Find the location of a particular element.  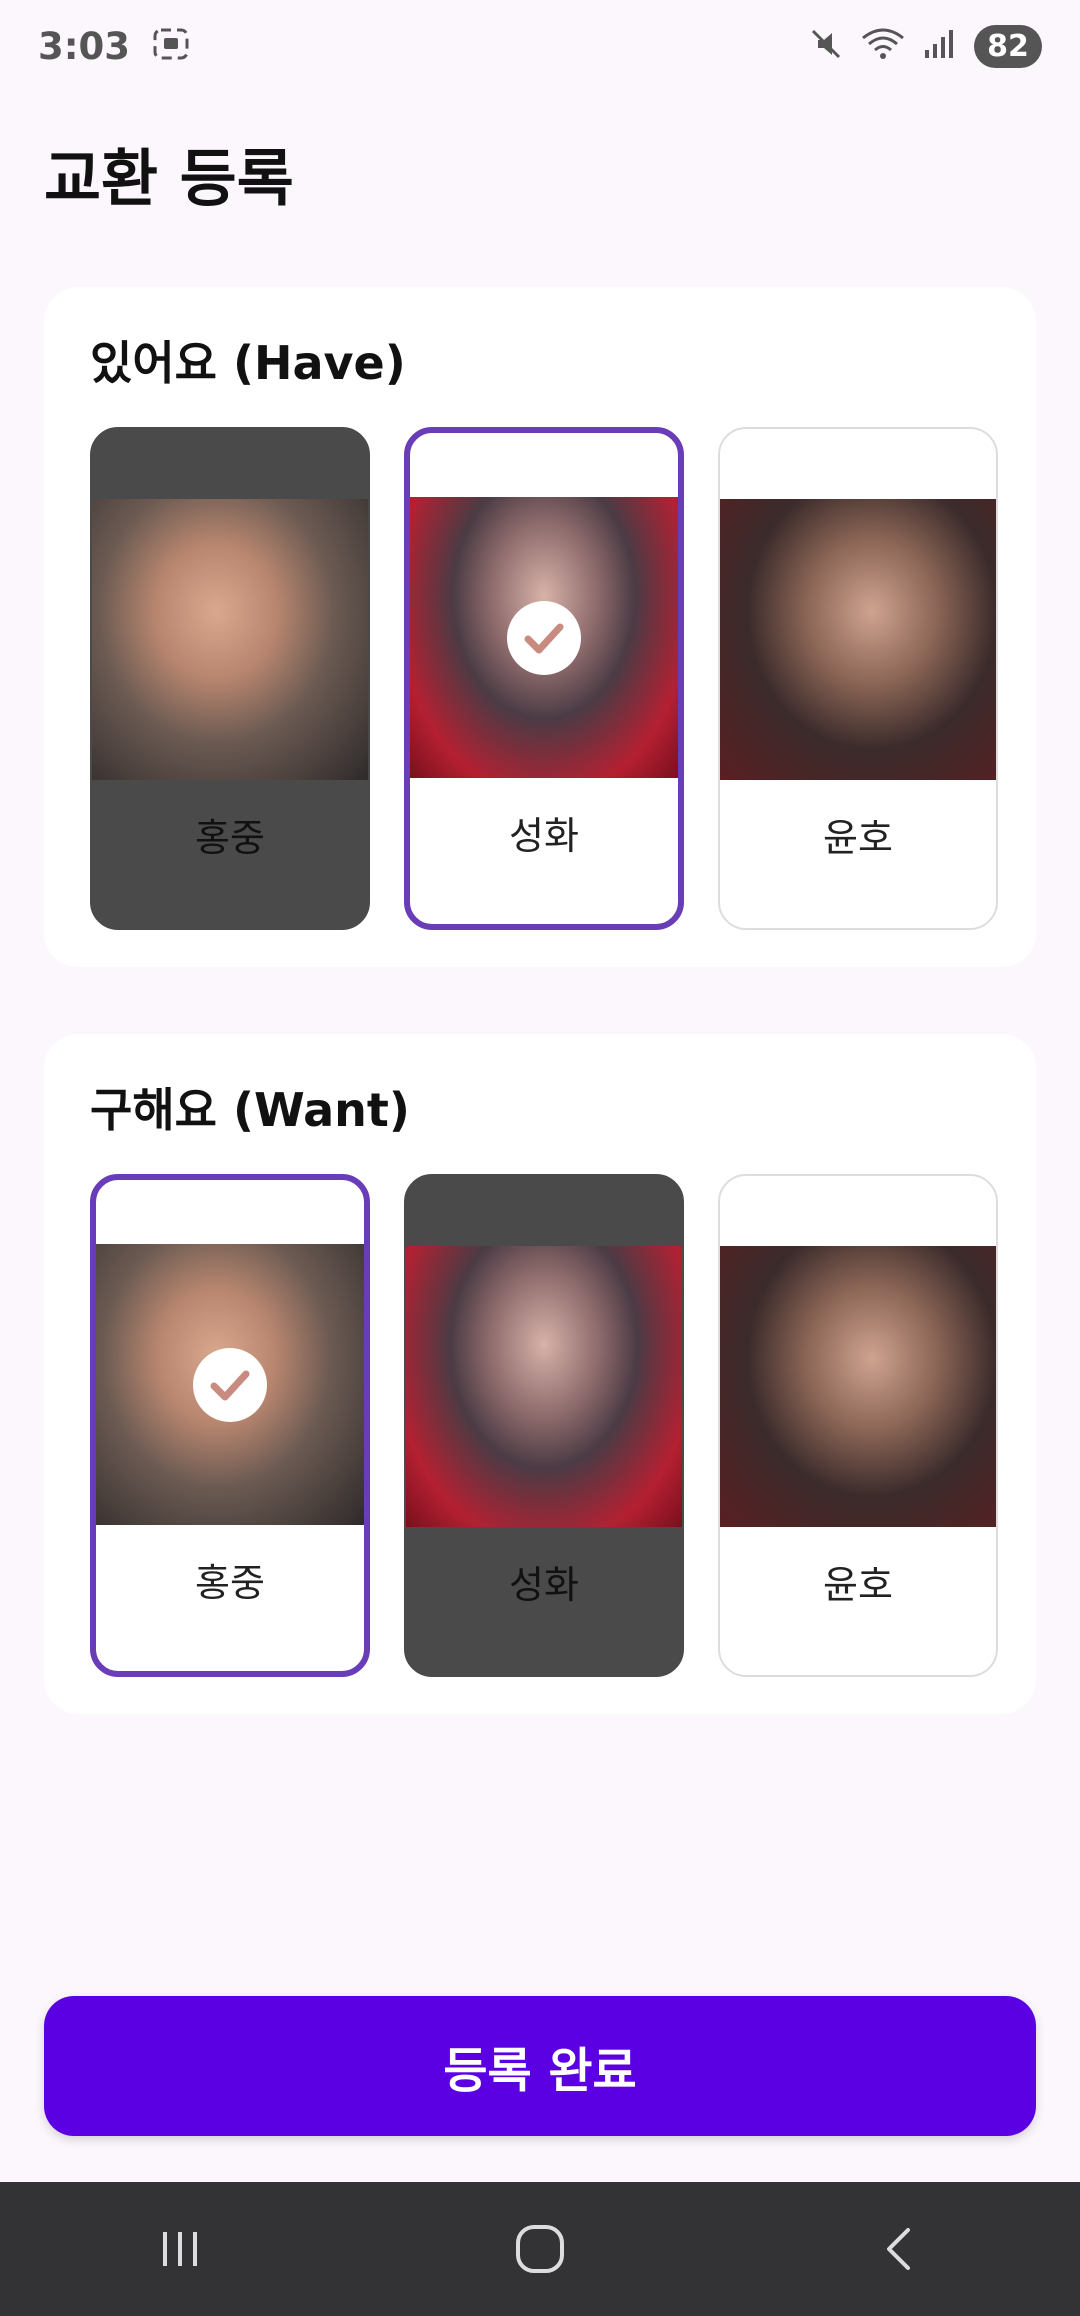

have-card-yunho: 윤호 is located at coordinates (858, 678).